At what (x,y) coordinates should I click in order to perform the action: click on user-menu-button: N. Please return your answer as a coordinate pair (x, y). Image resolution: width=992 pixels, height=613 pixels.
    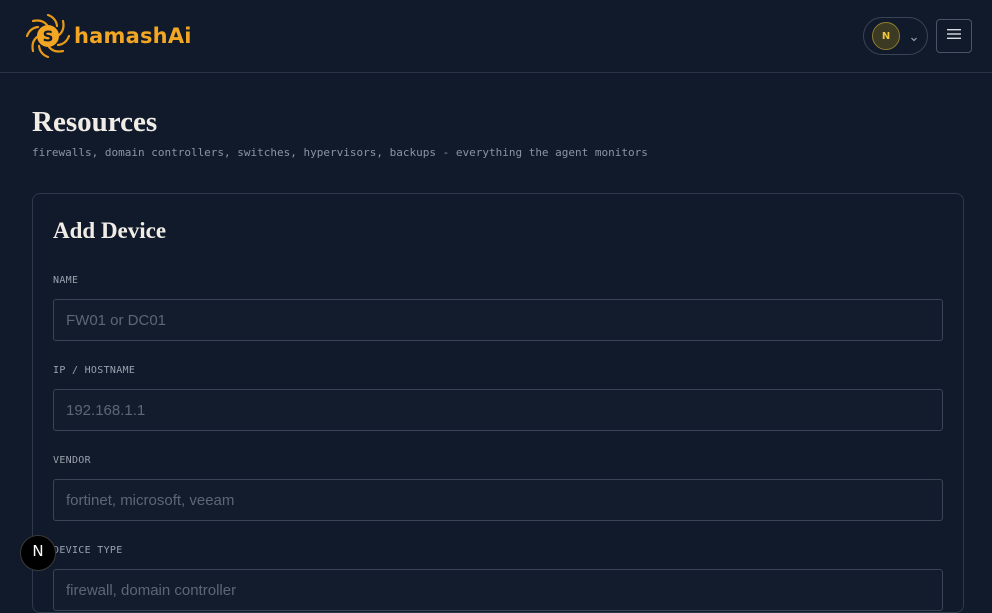
    Looking at the image, I should click on (895, 36).